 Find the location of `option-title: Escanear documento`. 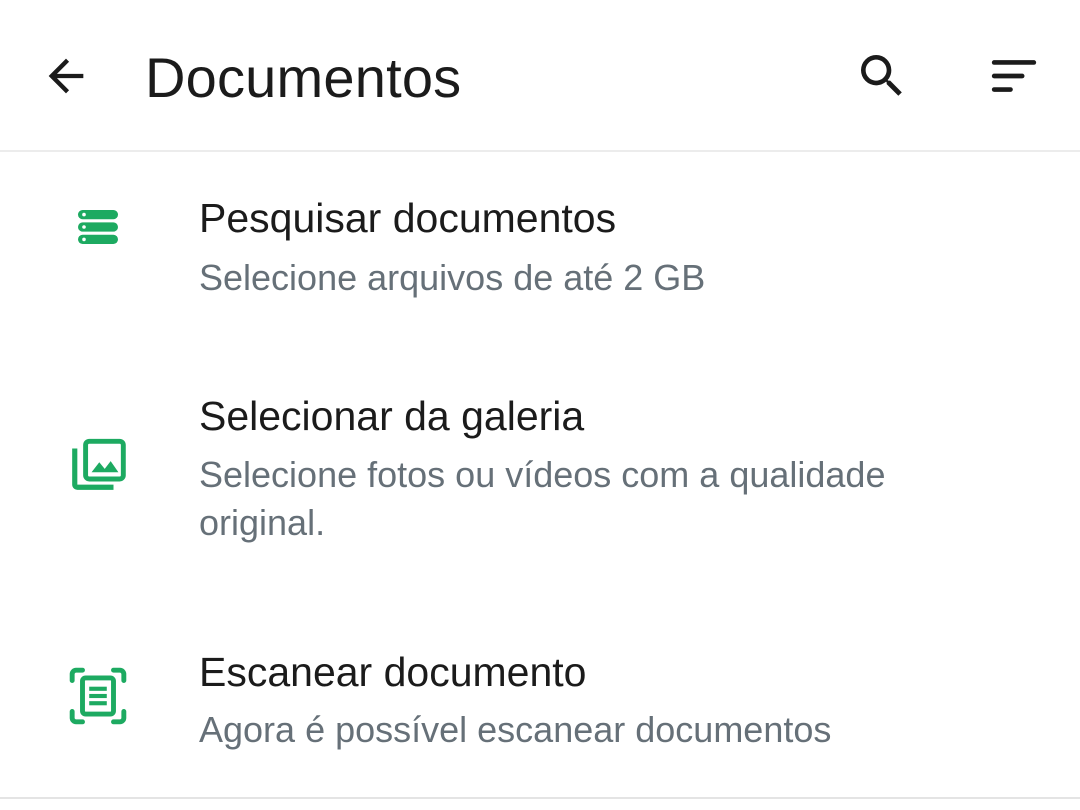

option-title: Escanear documento is located at coordinates (393, 672).